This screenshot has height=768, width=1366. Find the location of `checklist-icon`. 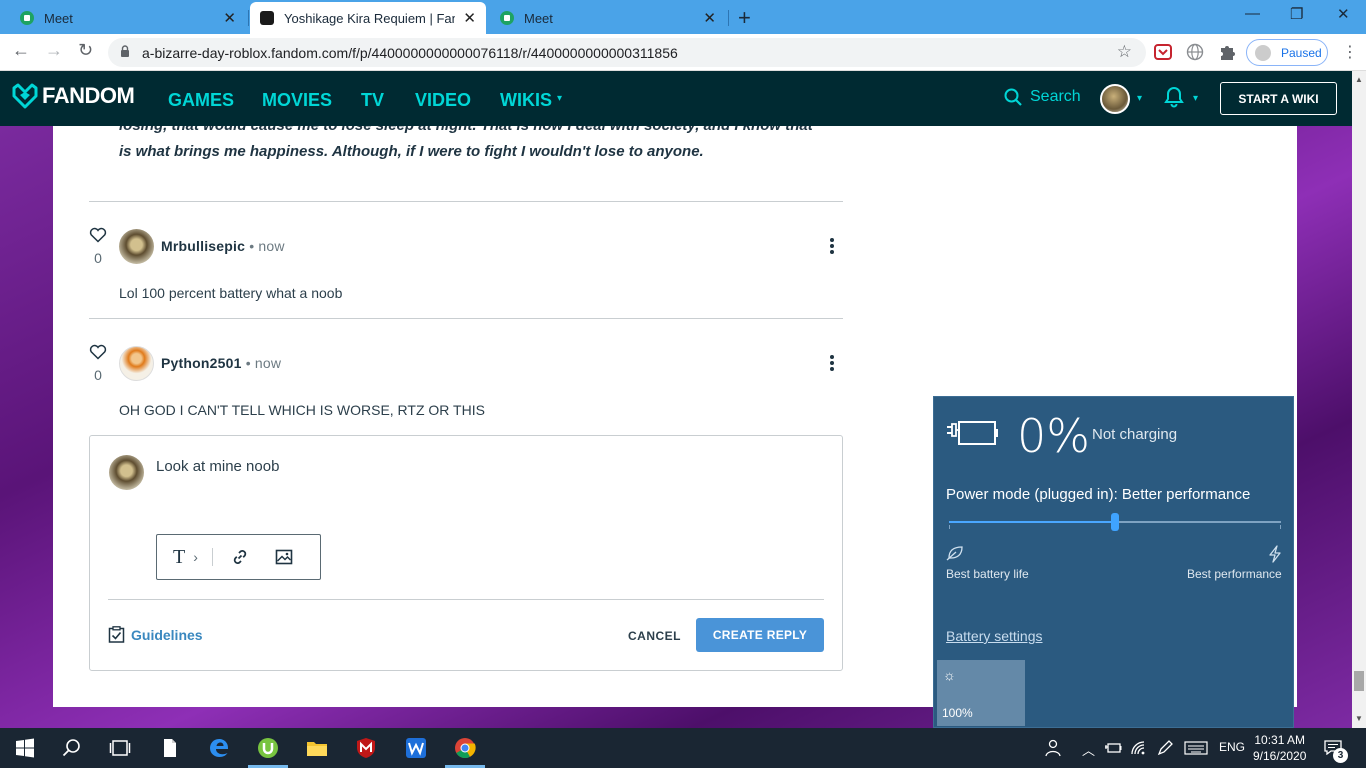

checklist-icon is located at coordinates (116, 634).